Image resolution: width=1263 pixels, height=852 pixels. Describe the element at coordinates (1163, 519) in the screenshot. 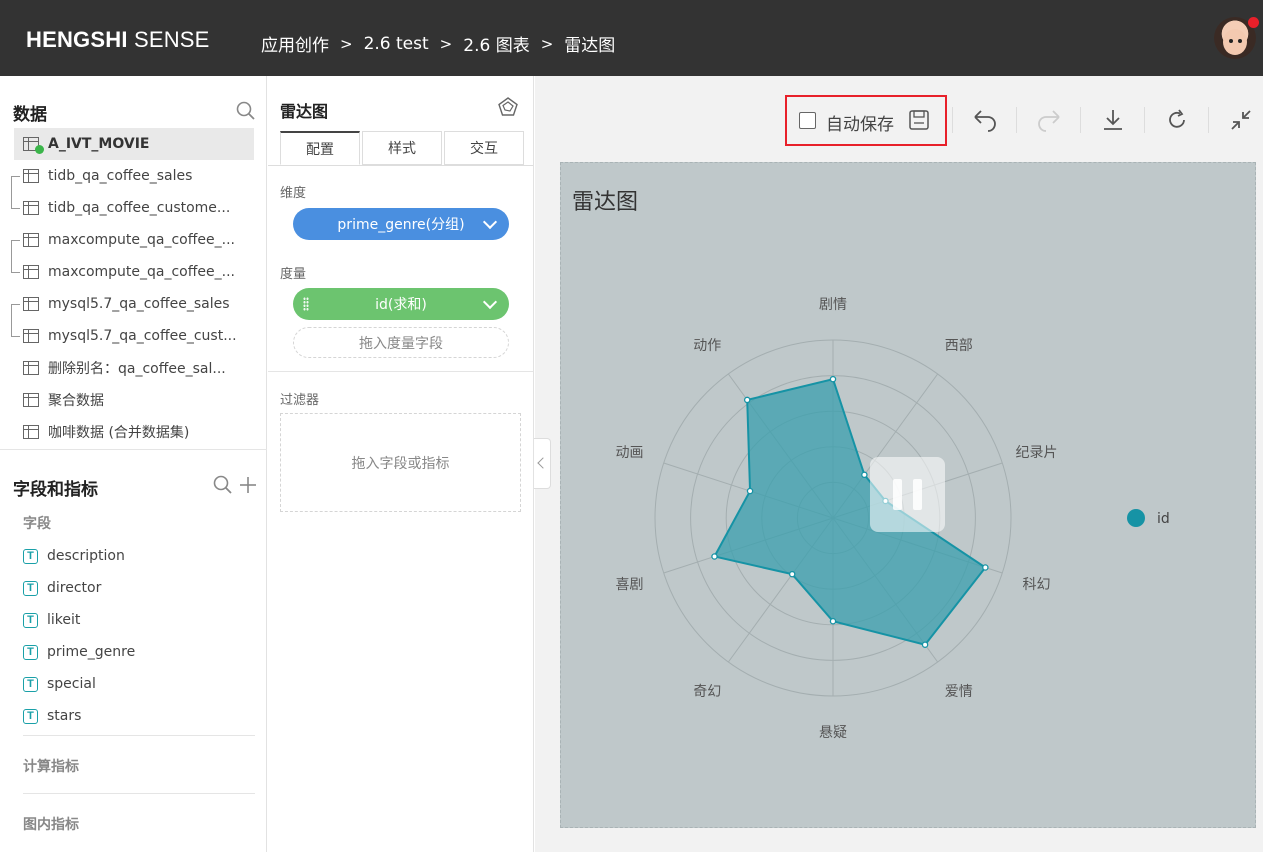

I see `legend-label: id` at that location.